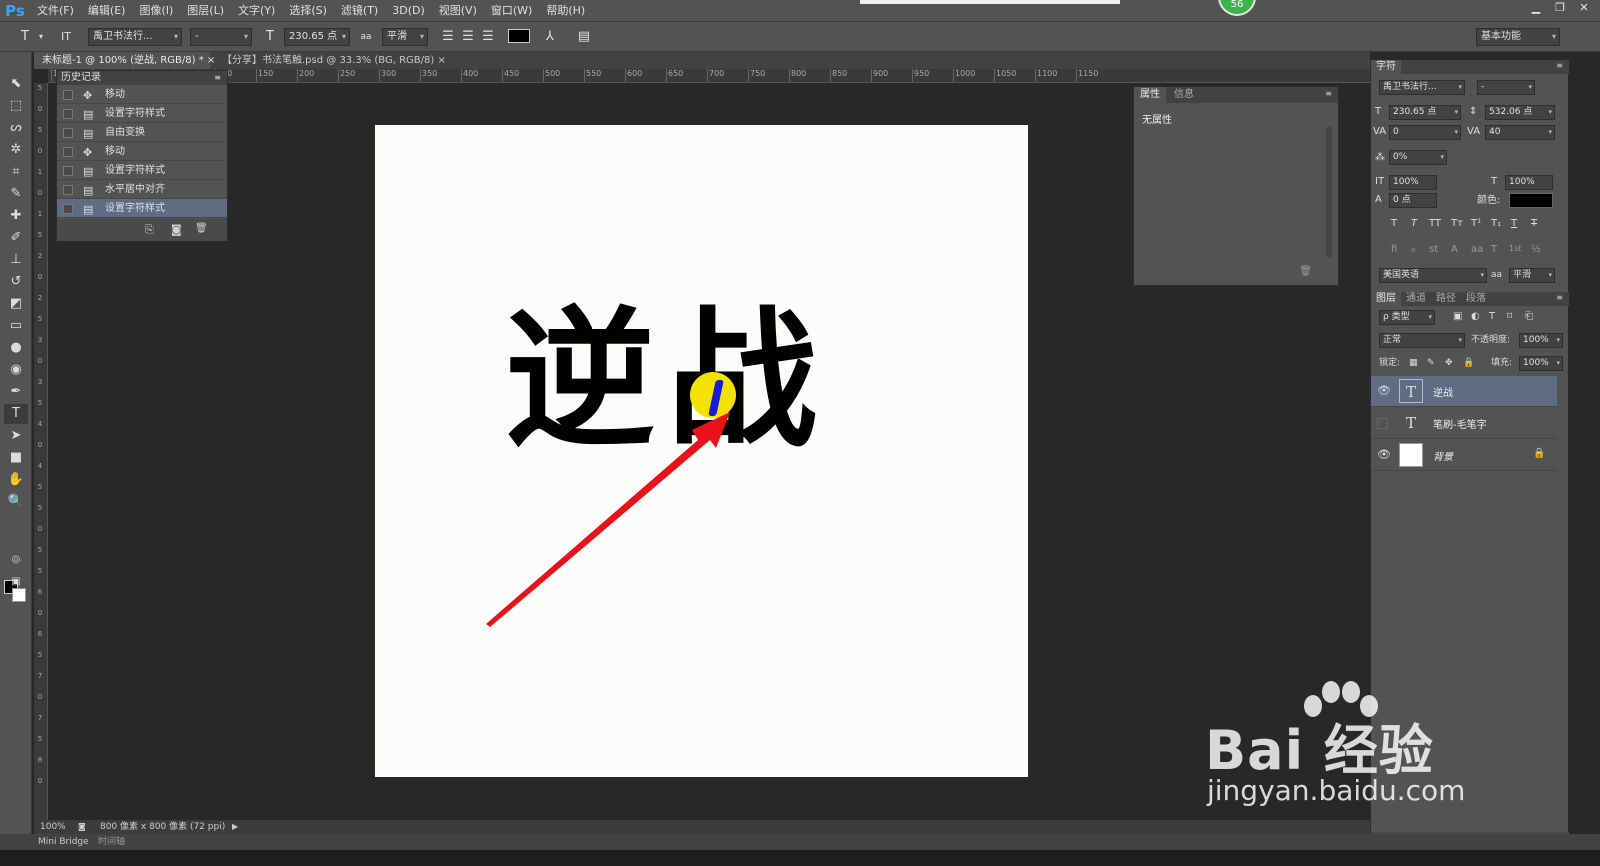 The image size is (1600, 866). Describe the element at coordinates (142, 208) in the screenshot. I see `history-item-current: ▤ 设置字符样式` at that location.